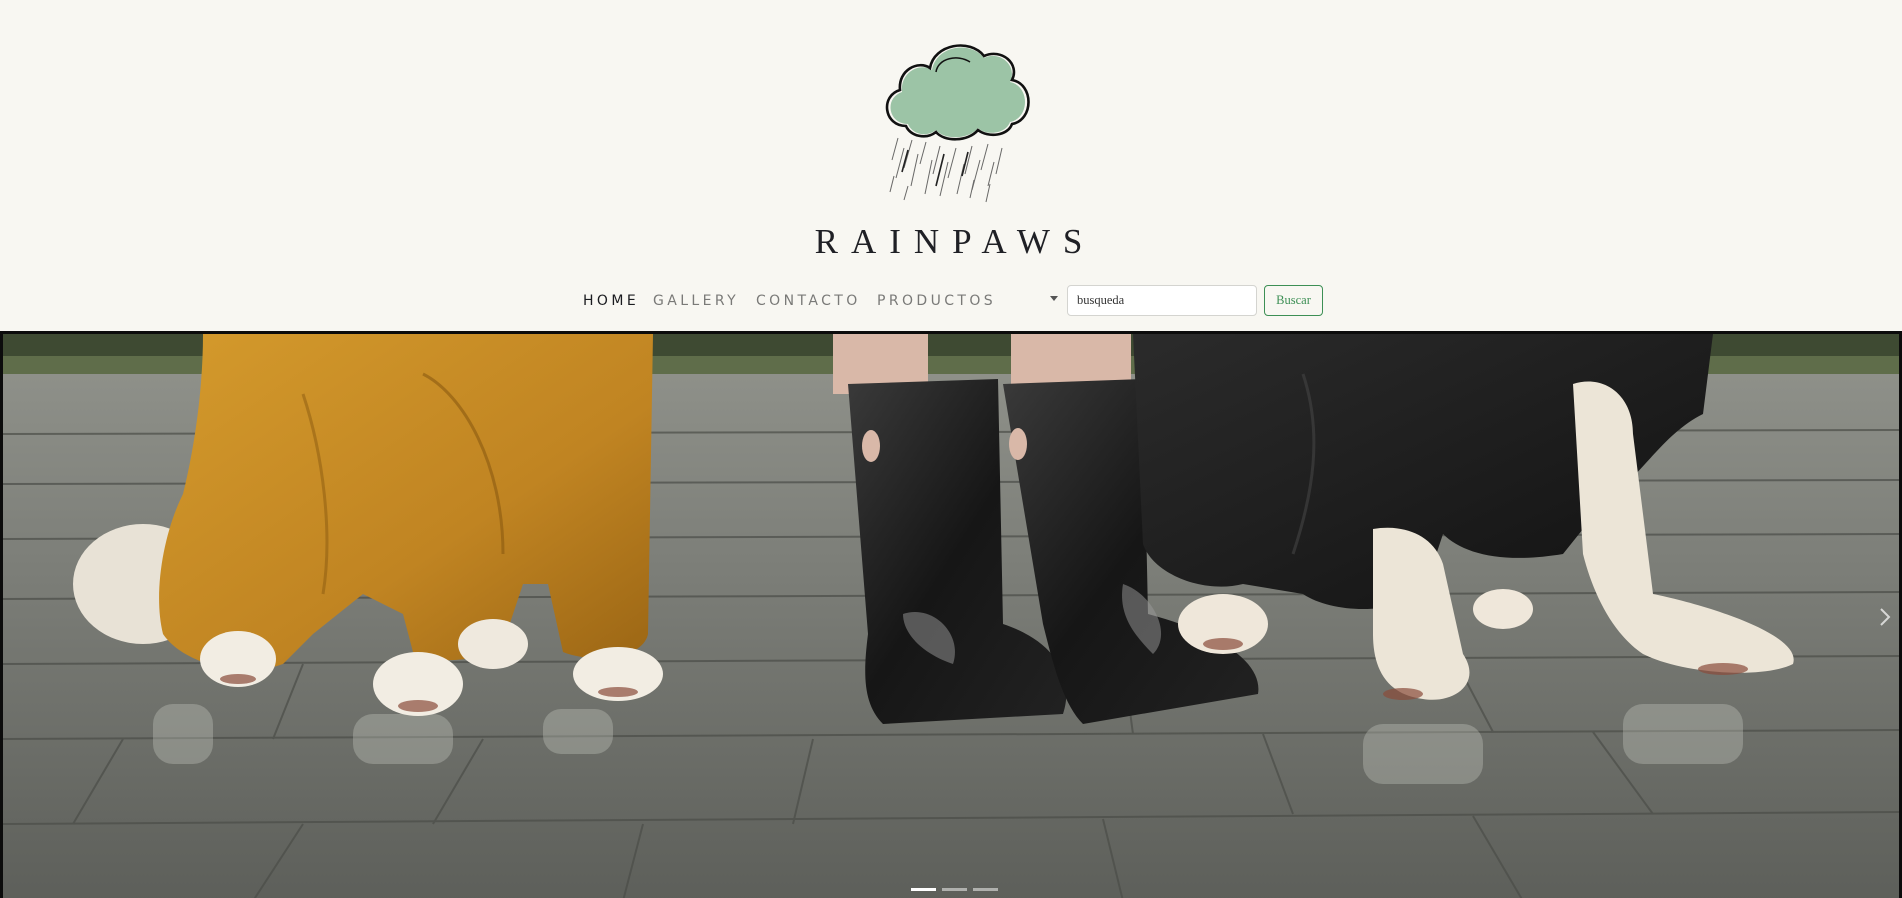 The image size is (1902, 898). What do you see at coordinates (1054, 298) in the screenshot?
I see `caret-down-icon` at bounding box center [1054, 298].